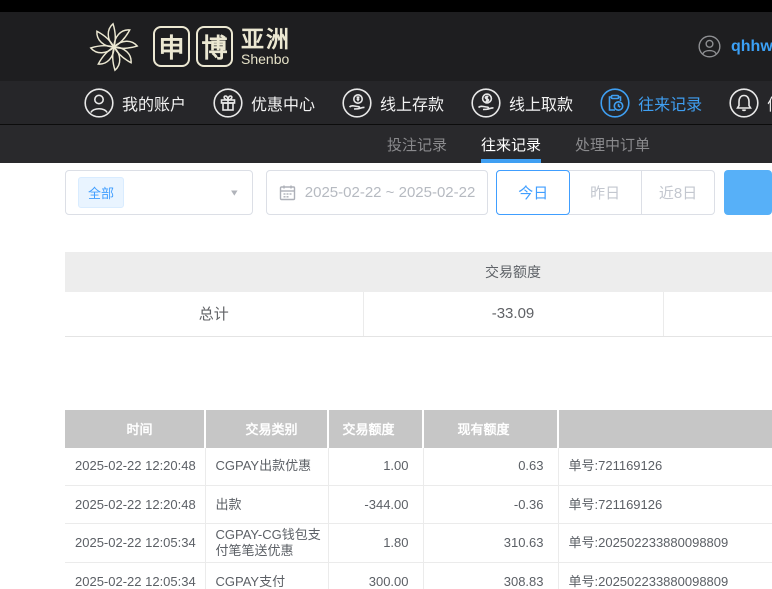 Image resolution: width=772 pixels, height=589 pixels. I want to click on nav-item-withdraw: 线上取款, so click(522, 102).